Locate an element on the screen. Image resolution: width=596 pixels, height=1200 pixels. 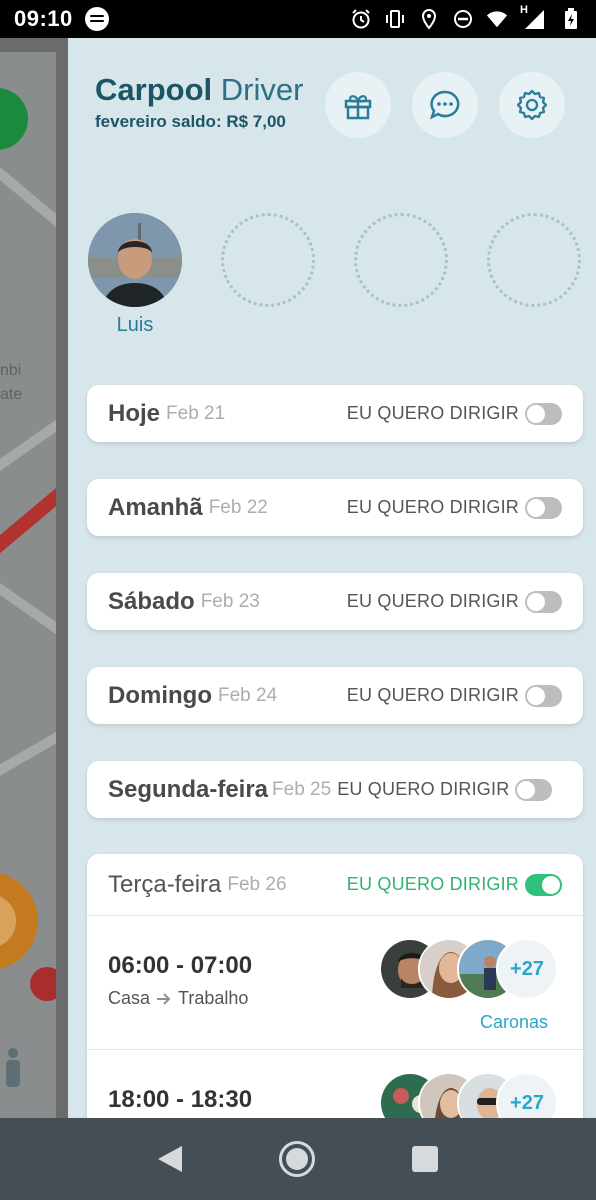
day-date: Feb 22 is located at coordinates (238, 507).